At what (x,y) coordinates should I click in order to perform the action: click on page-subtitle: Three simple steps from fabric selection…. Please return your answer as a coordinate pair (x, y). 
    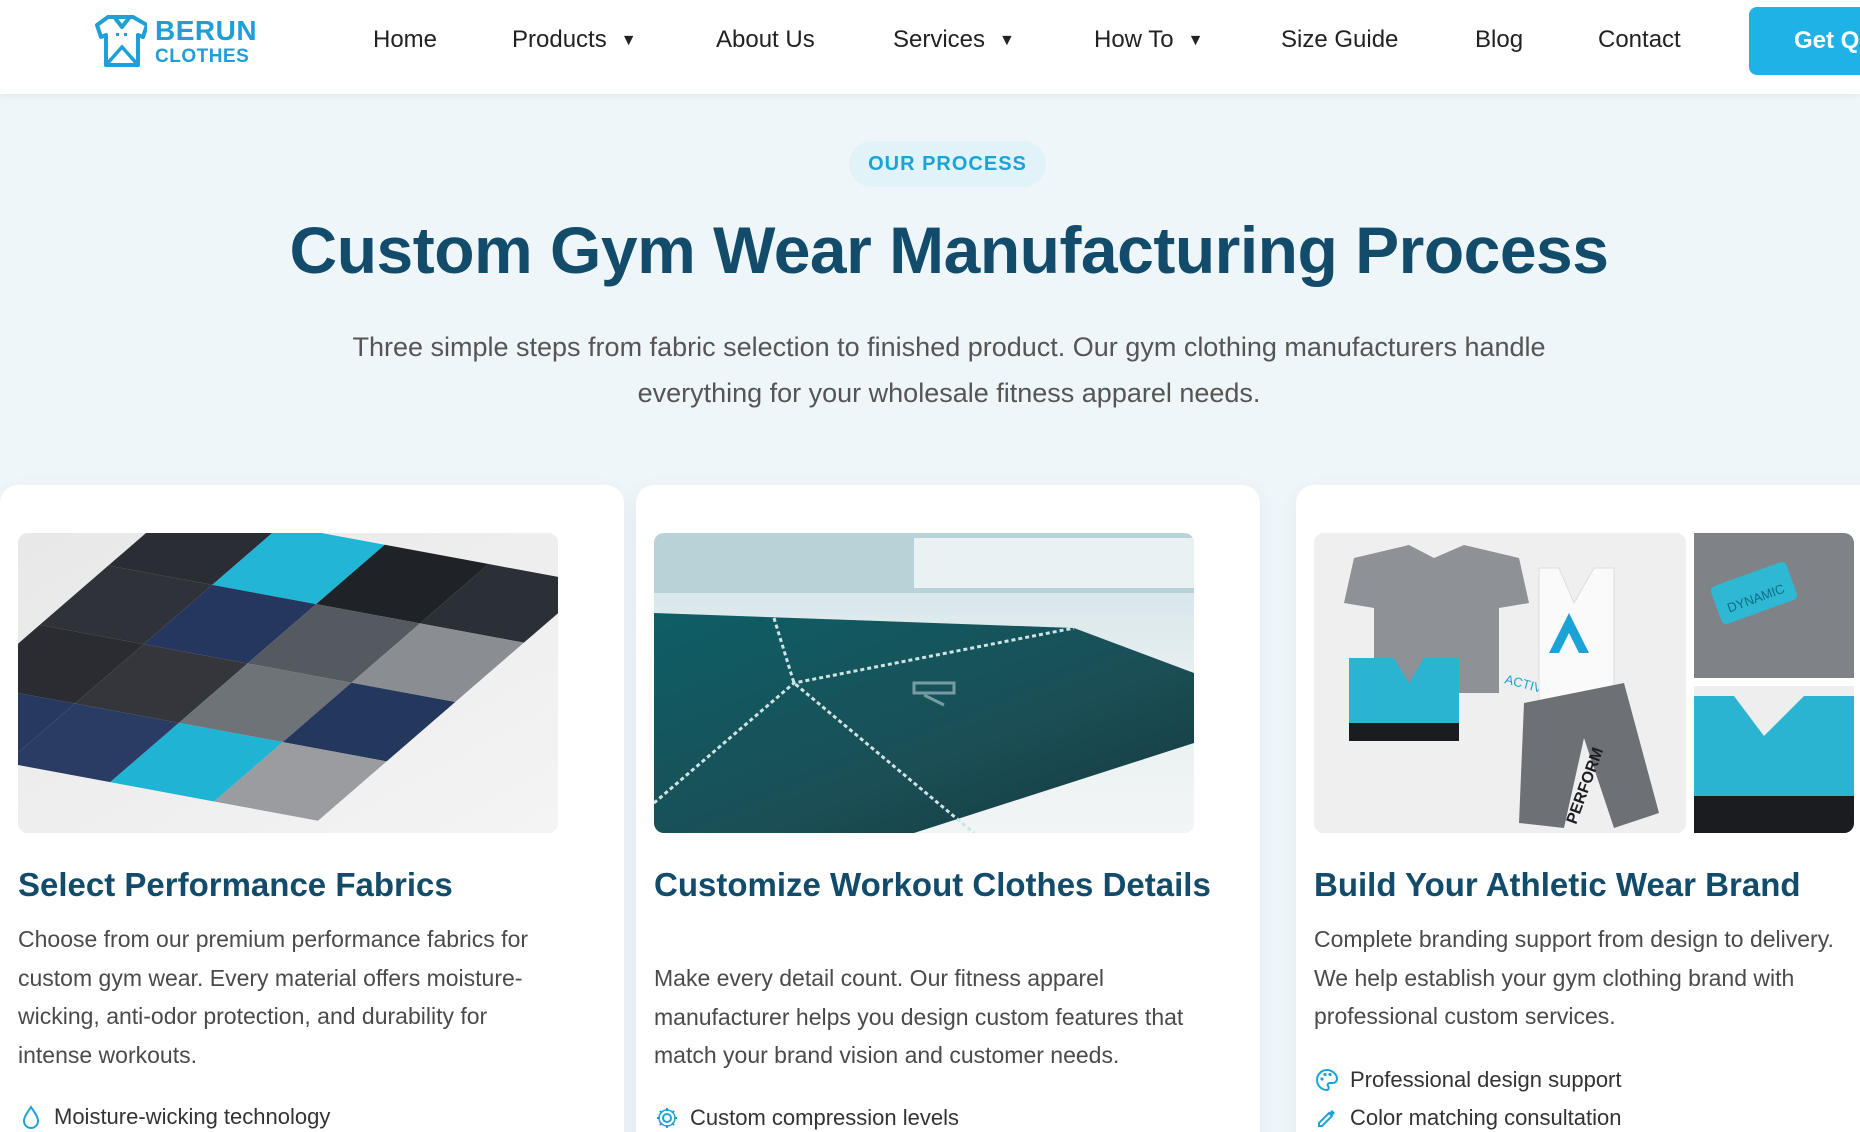
    Looking at the image, I should click on (949, 370).